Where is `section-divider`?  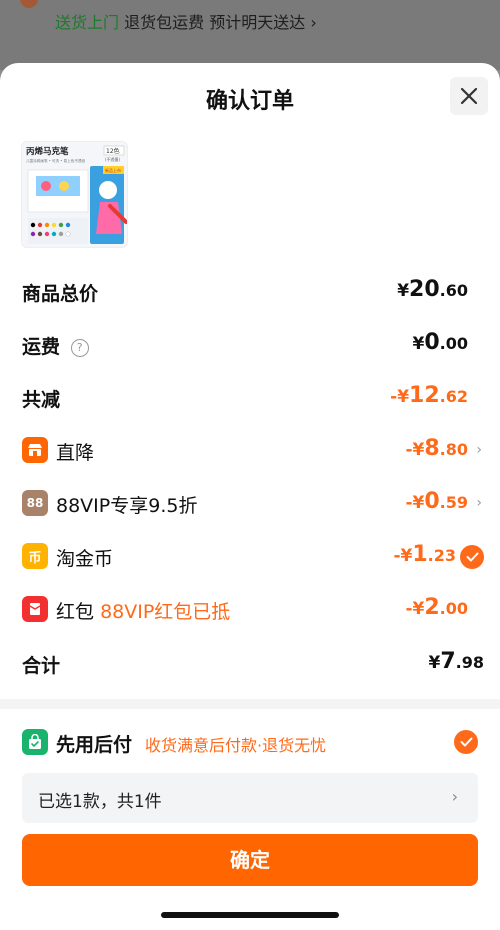
section-divider is located at coordinates (250, 704).